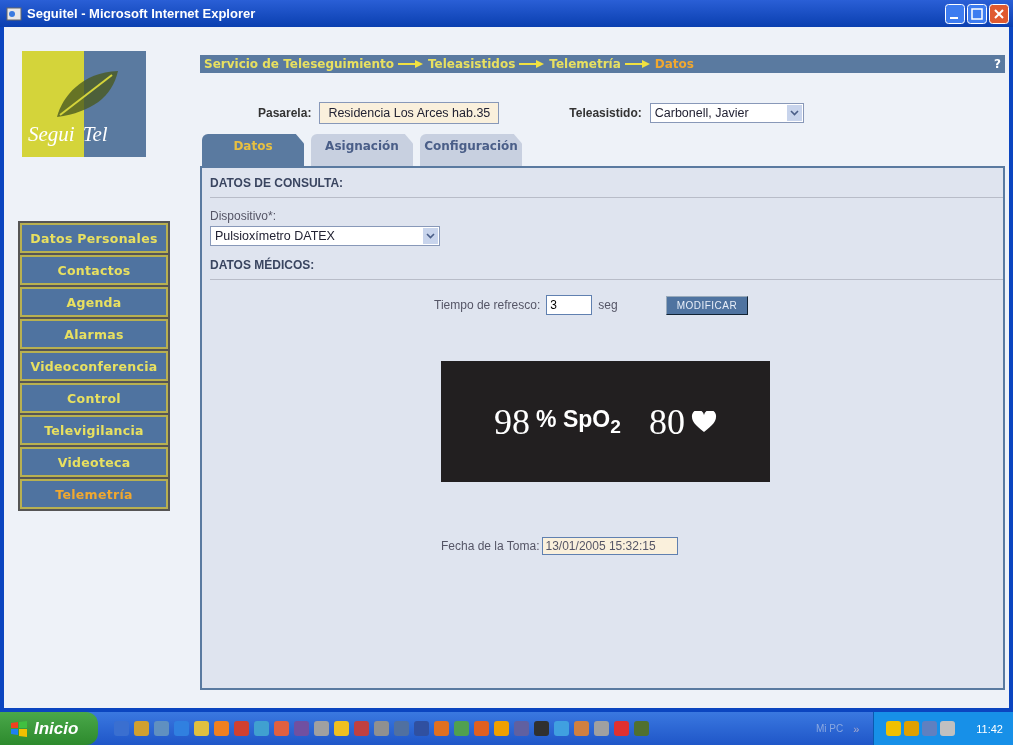  What do you see at coordinates (94, 334) in the screenshot?
I see `sidebar-item: Alarmas` at bounding box center [94, 334].